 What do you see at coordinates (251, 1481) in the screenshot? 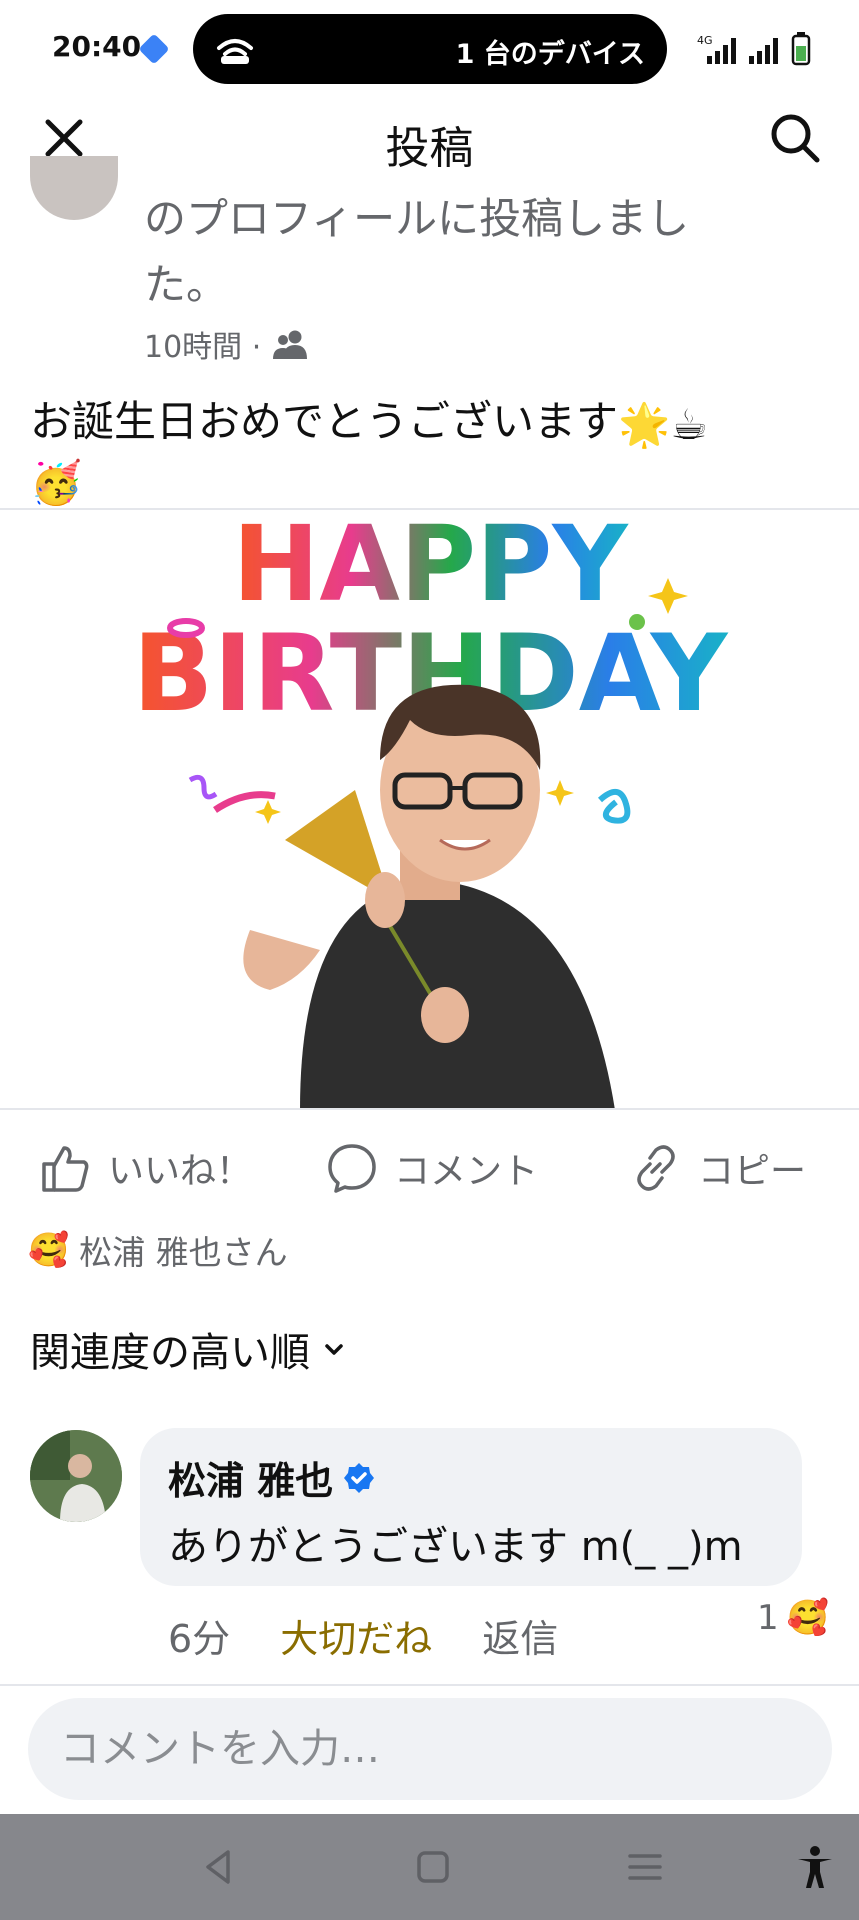
I see `comment-author-name: 松浦 雅也` at bounding box center [251, 1481].